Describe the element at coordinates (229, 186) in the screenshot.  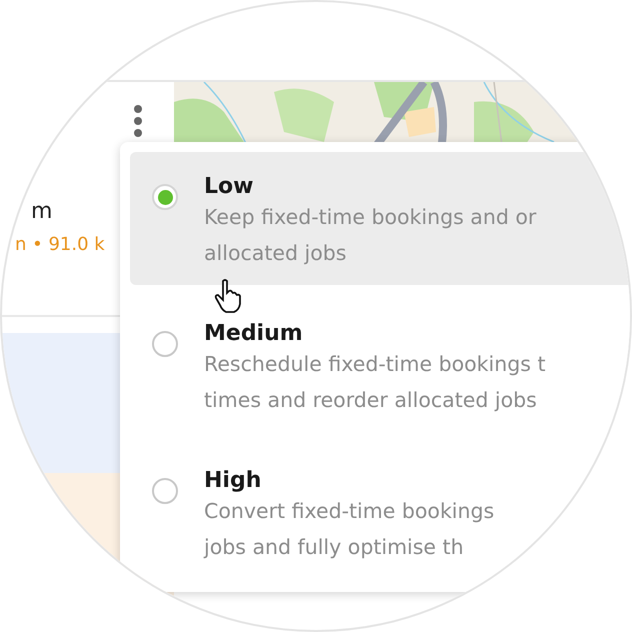
I see `option-label: Low` at that location.